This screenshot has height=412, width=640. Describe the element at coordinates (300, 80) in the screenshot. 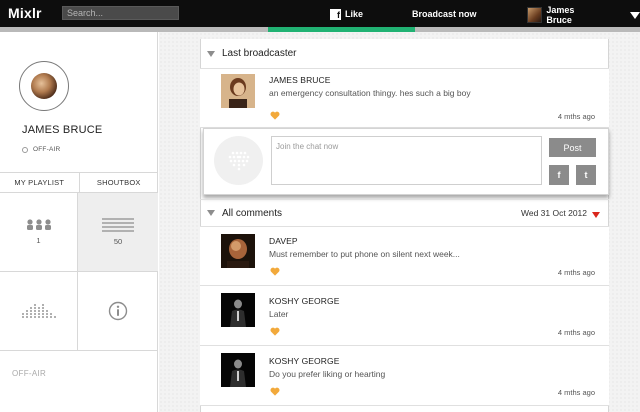

I see `comment-author: JAMES BRUCE` at that location.